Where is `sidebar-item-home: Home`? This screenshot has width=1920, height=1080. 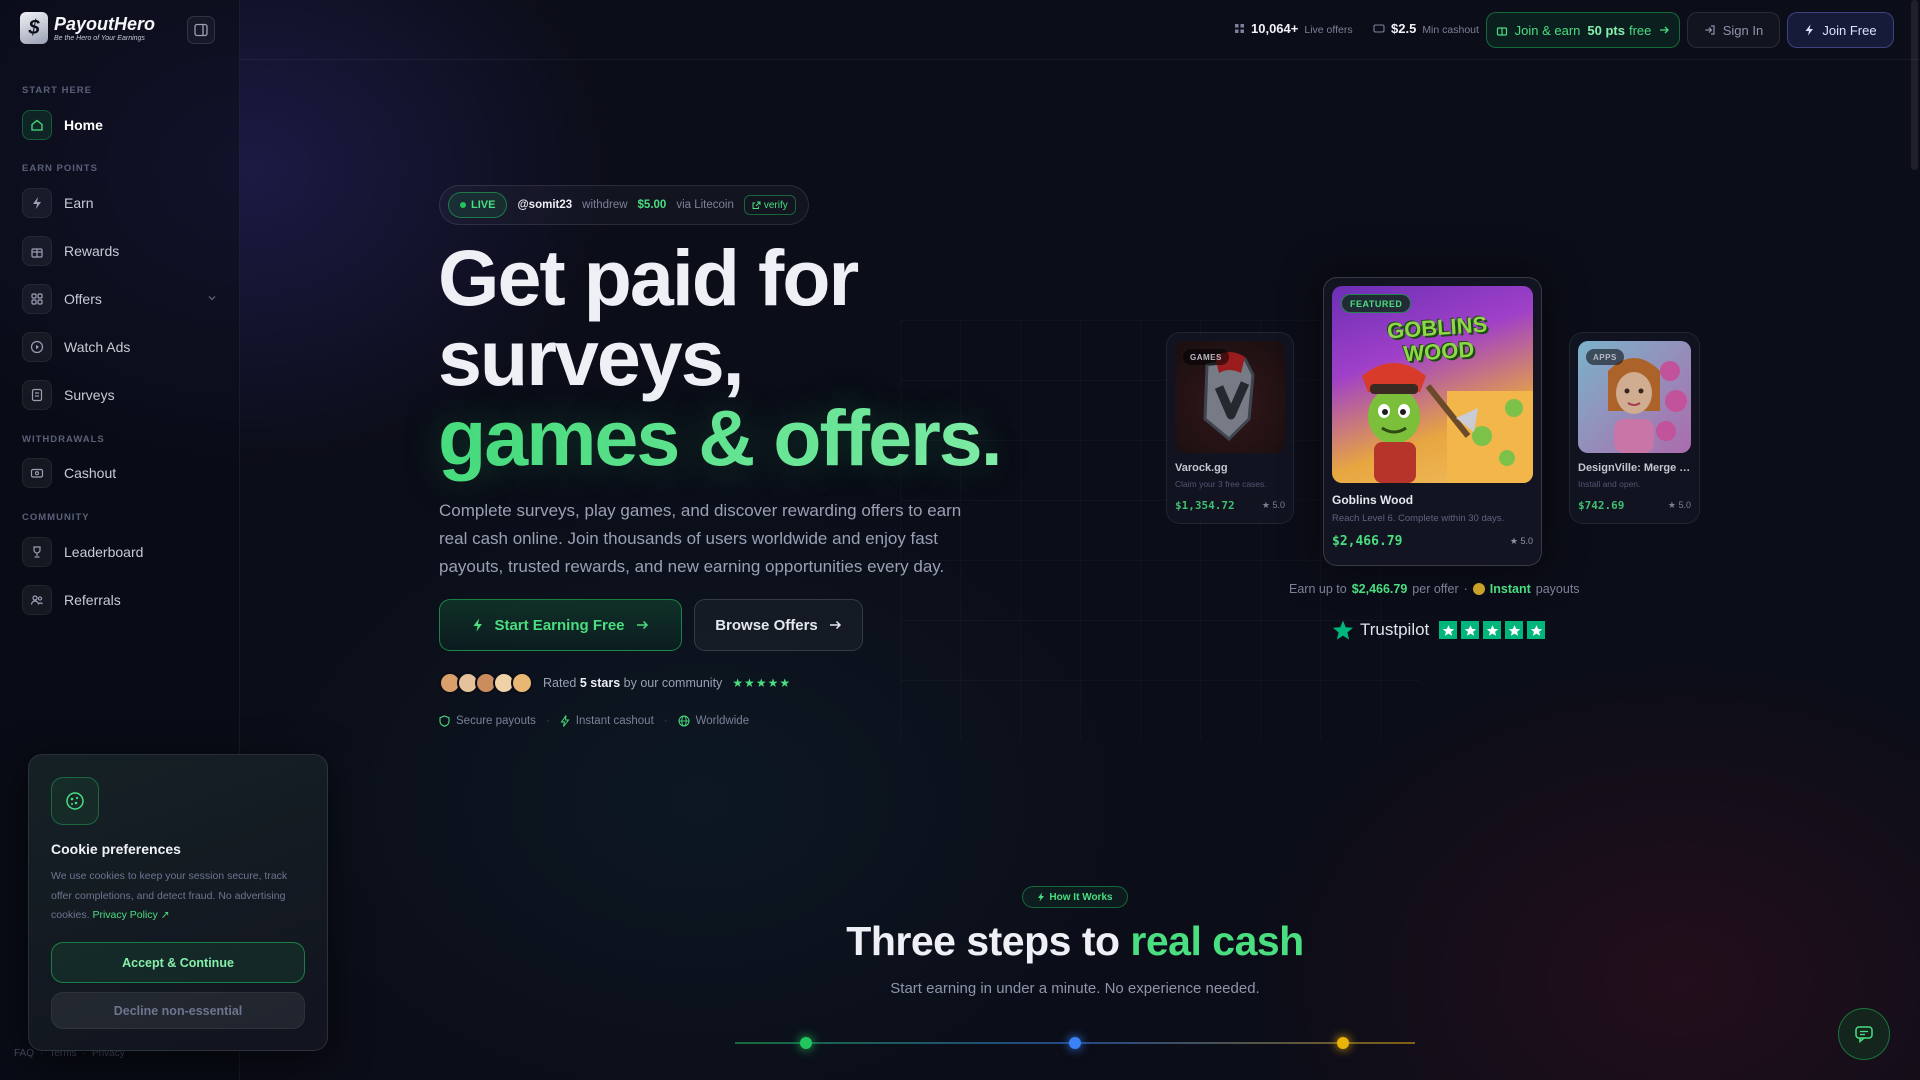 sidebar-item-home: Home is located at coordinates (120, 125).